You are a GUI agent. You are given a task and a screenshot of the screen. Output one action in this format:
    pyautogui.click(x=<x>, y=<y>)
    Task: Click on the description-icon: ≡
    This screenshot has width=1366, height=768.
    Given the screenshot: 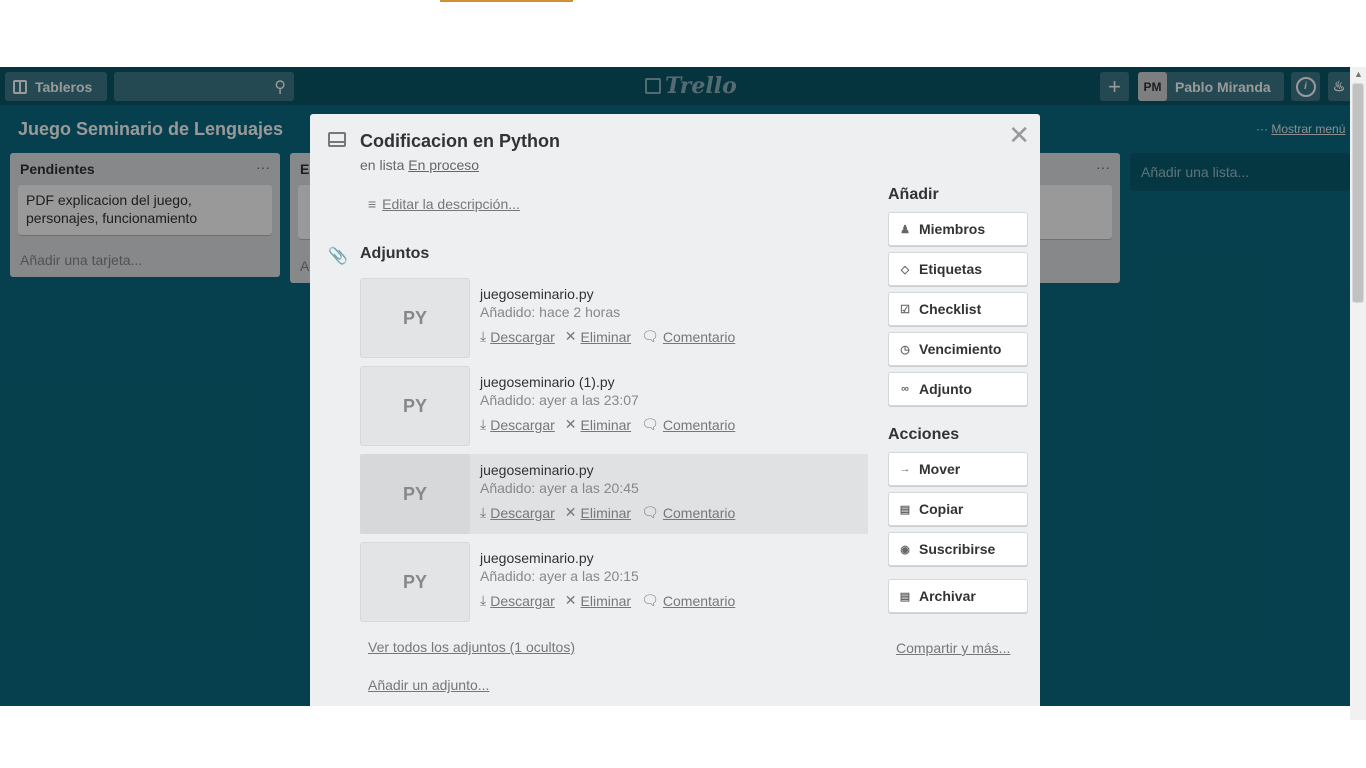 What is the action you would take?
    pyautogui.click(x=372, y=204)
    